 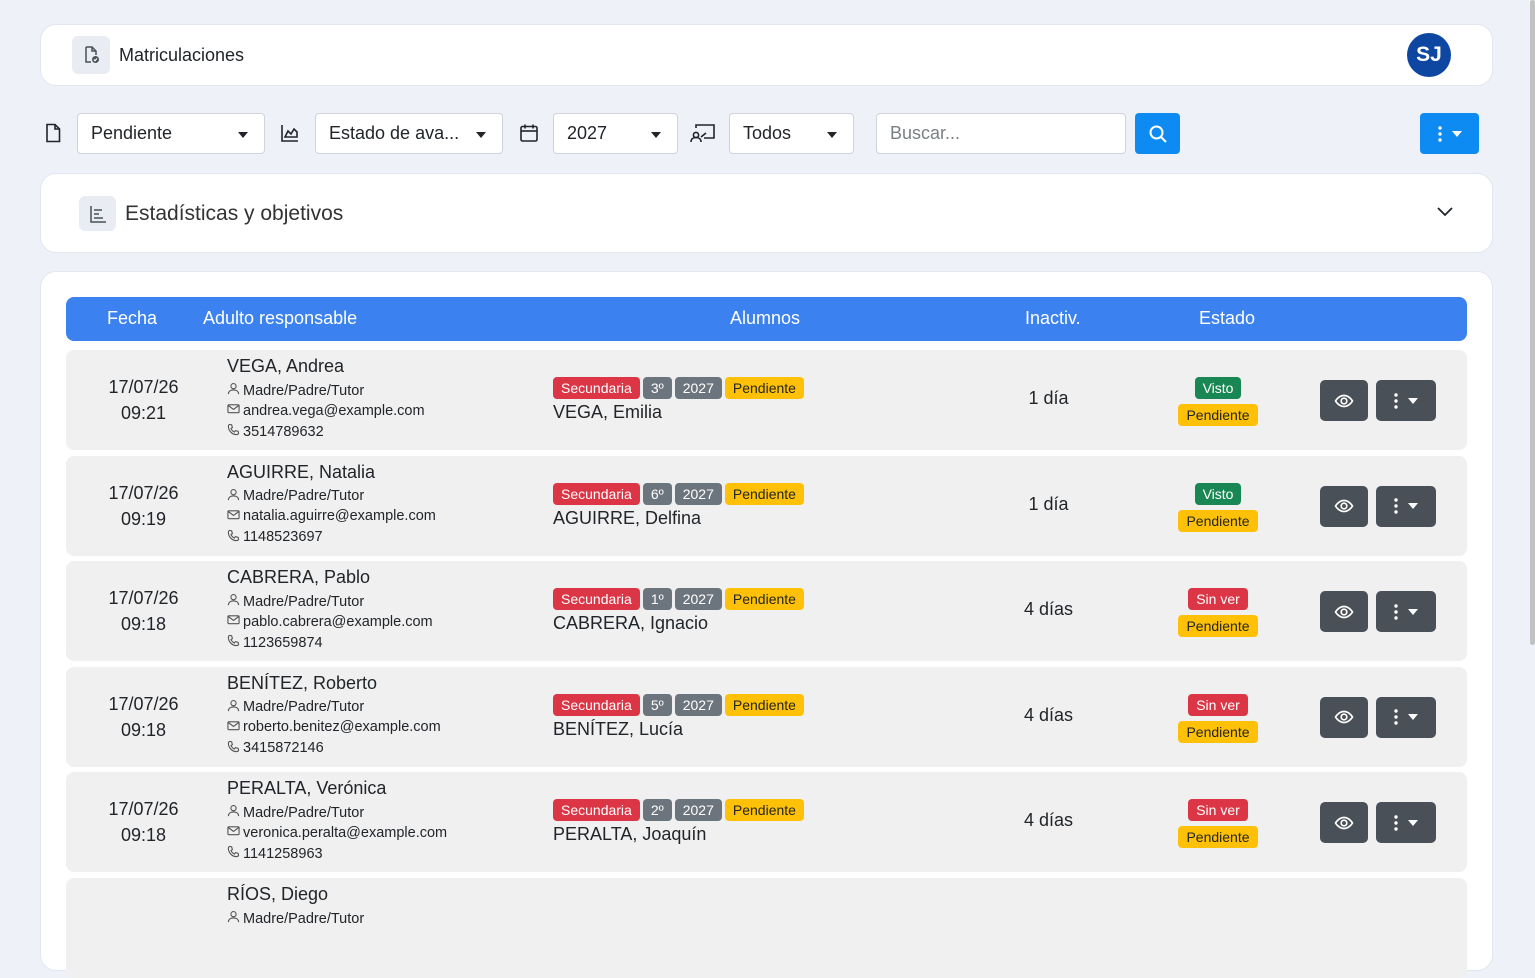 I want to click on guardian-email-label: pablo.cabrera@example.com, so click(x=338, y=621).